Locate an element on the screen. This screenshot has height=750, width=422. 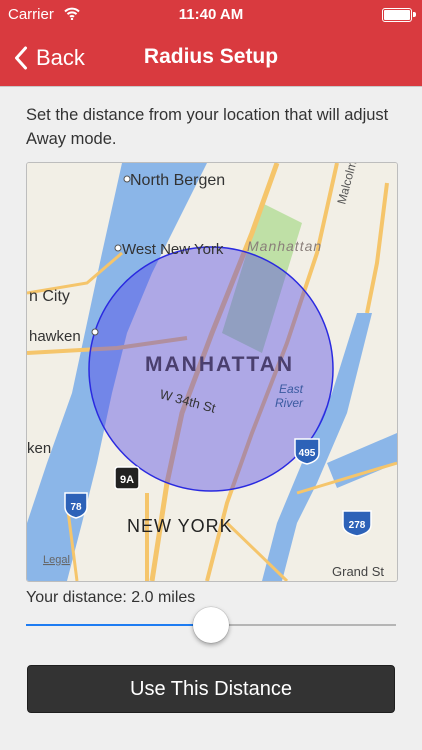
distance-slider is located at coordinates (211, 625).